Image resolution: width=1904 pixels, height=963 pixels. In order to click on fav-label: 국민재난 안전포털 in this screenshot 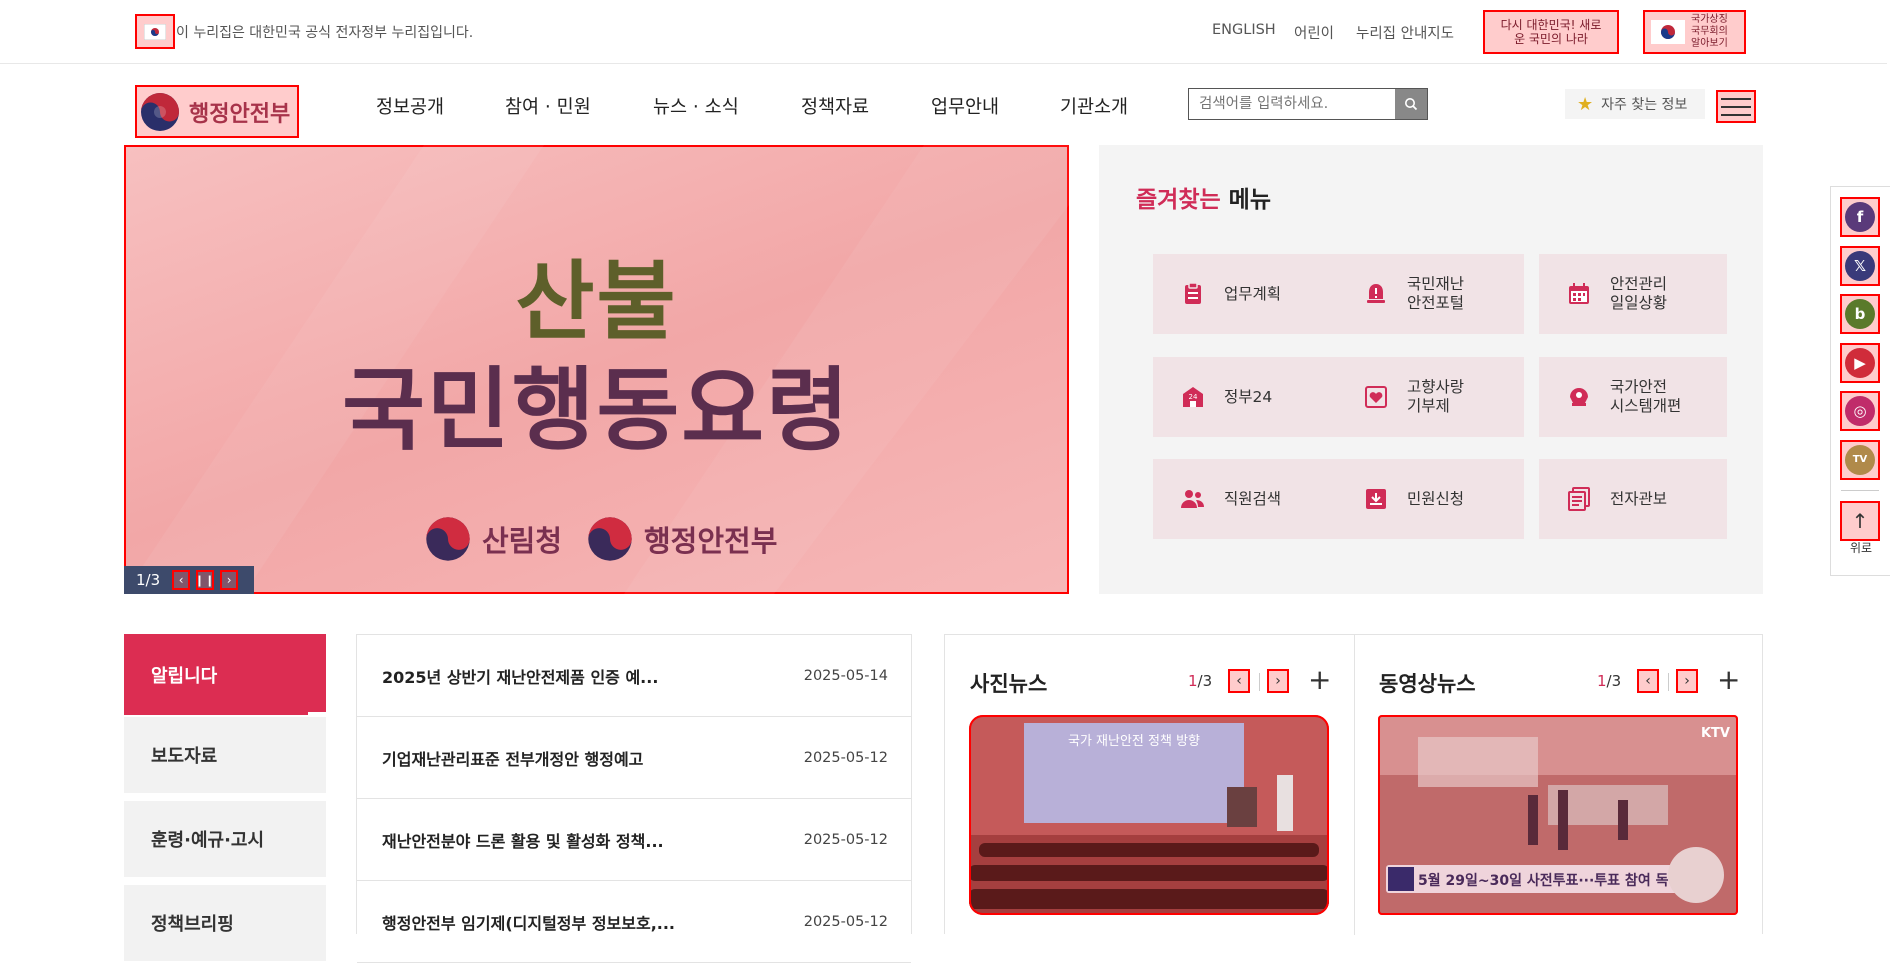, I will do `click(1435, 294)`.